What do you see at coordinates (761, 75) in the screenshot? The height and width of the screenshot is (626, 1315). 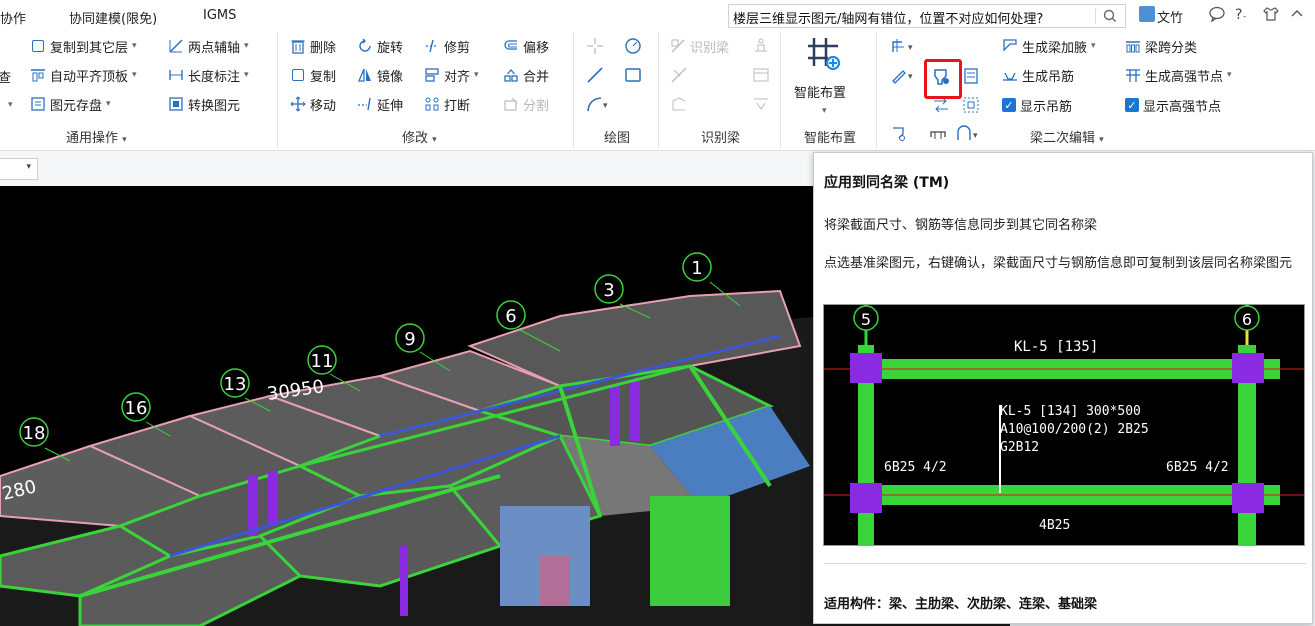 I see `beam-table-icon` at bounding box center [761, 75].